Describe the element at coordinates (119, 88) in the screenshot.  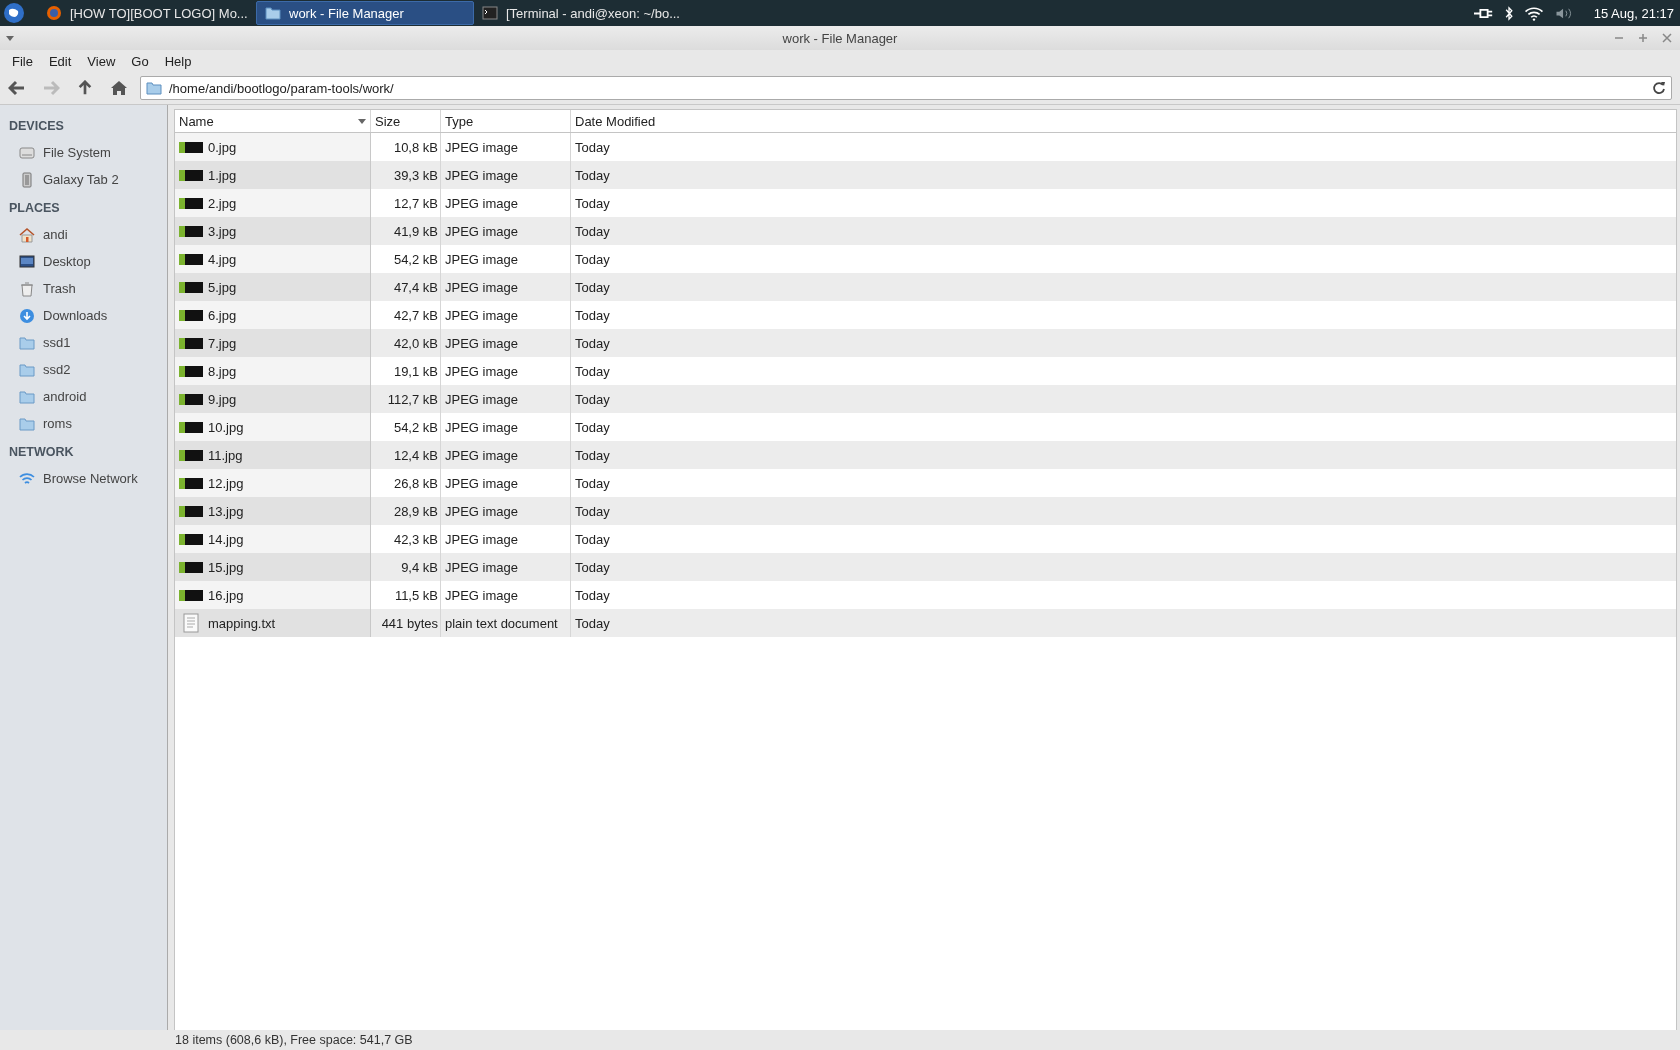
I see `home-icon` at that location.